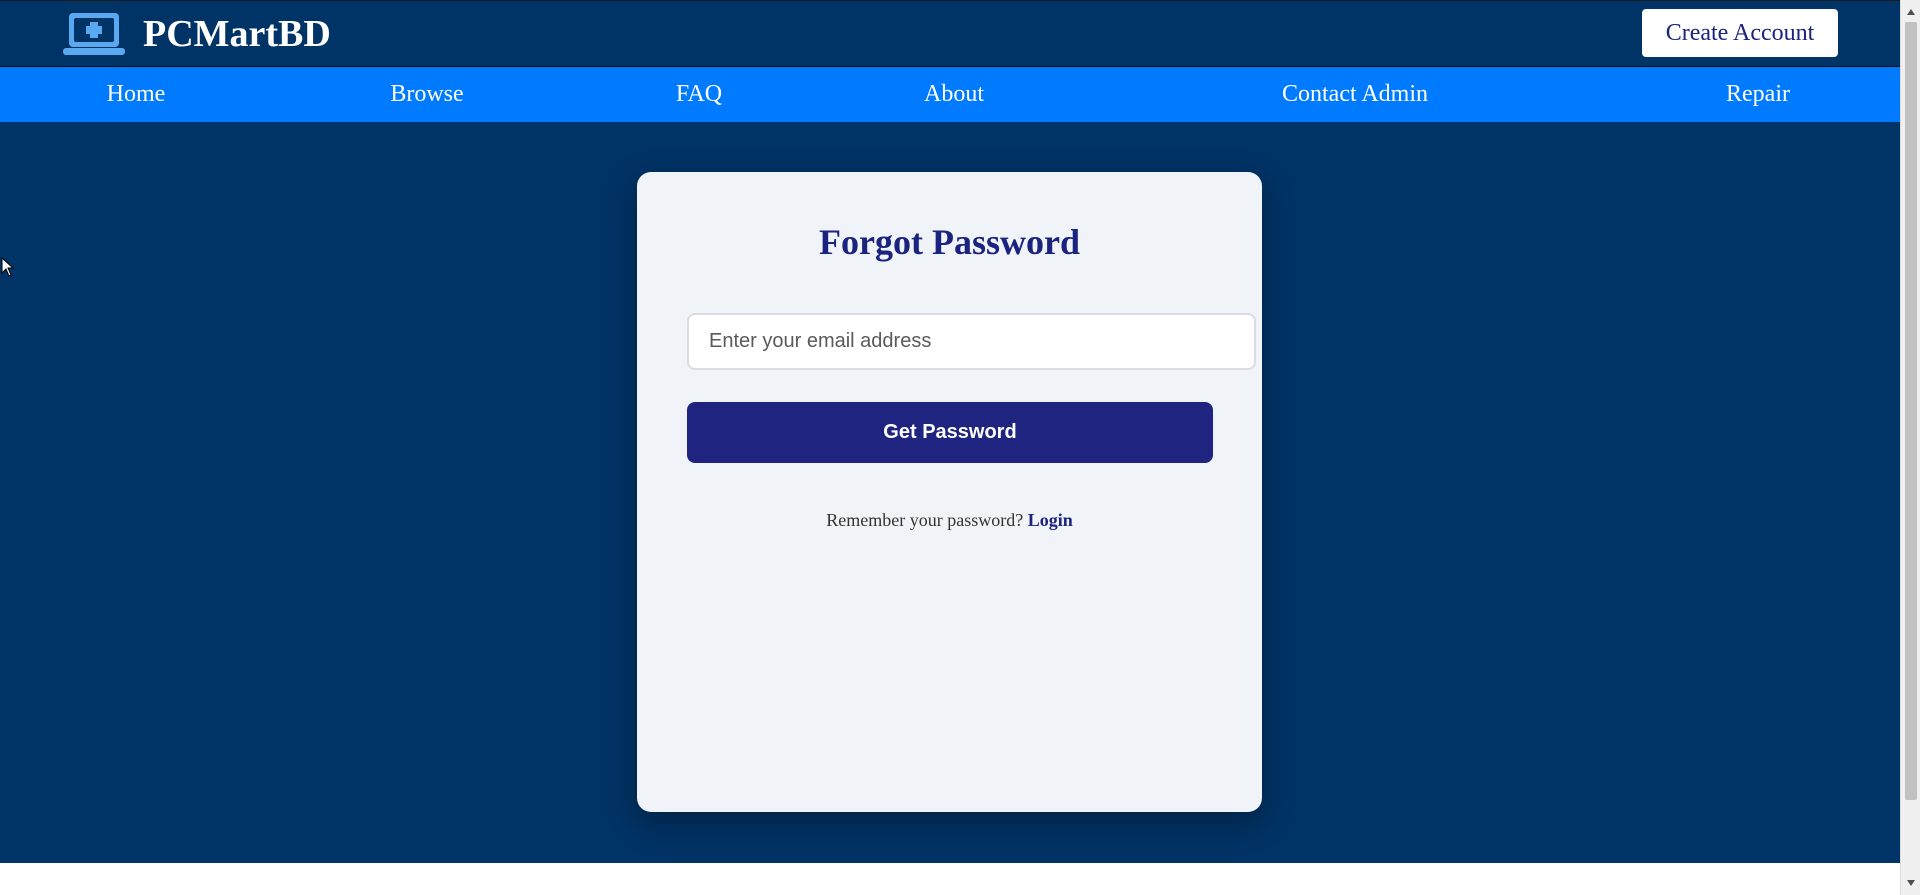 This screenshot has height=895, width=1920. What do you see at coordinates (1050, 520) in the screenshot?
I see `login-link: Login` at bounding box center [1050, 520].